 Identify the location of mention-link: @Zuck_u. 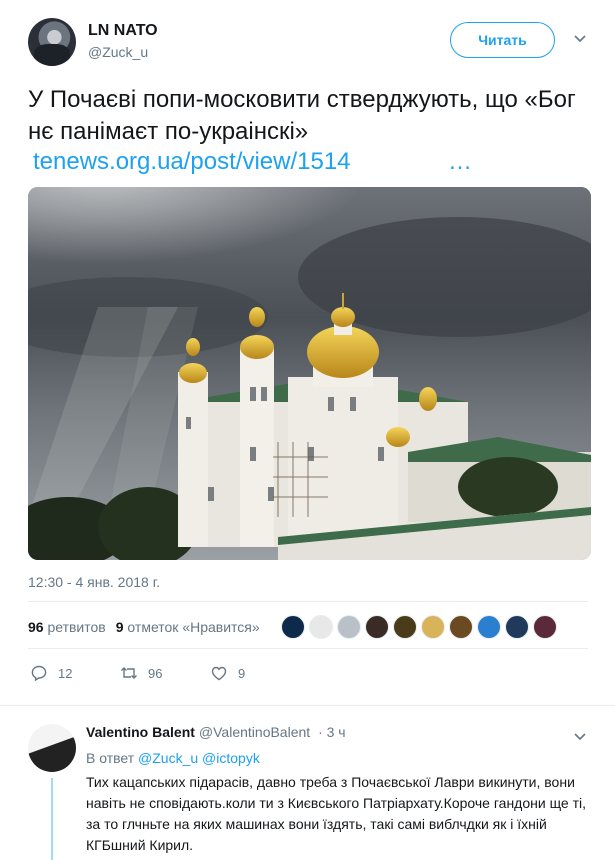
(168, 758).